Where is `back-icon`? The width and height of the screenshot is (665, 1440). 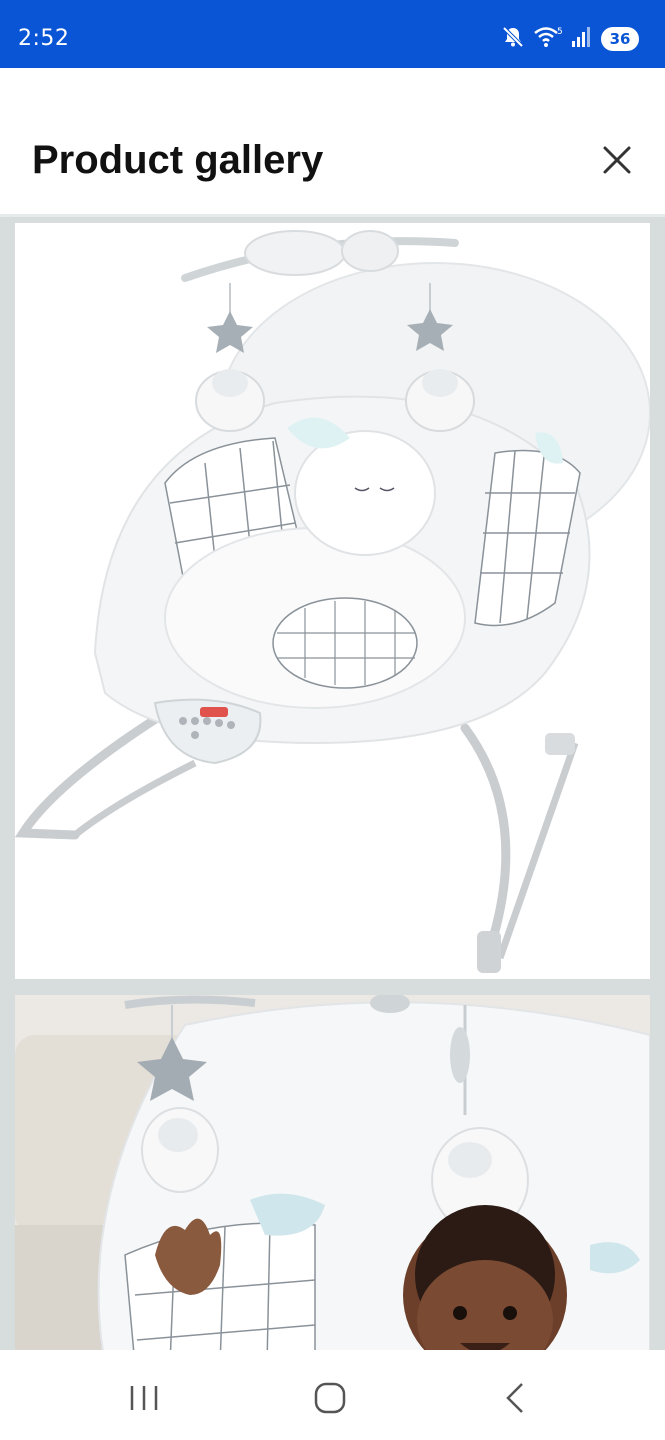
back-icon is located at coordinates (514, 1398).